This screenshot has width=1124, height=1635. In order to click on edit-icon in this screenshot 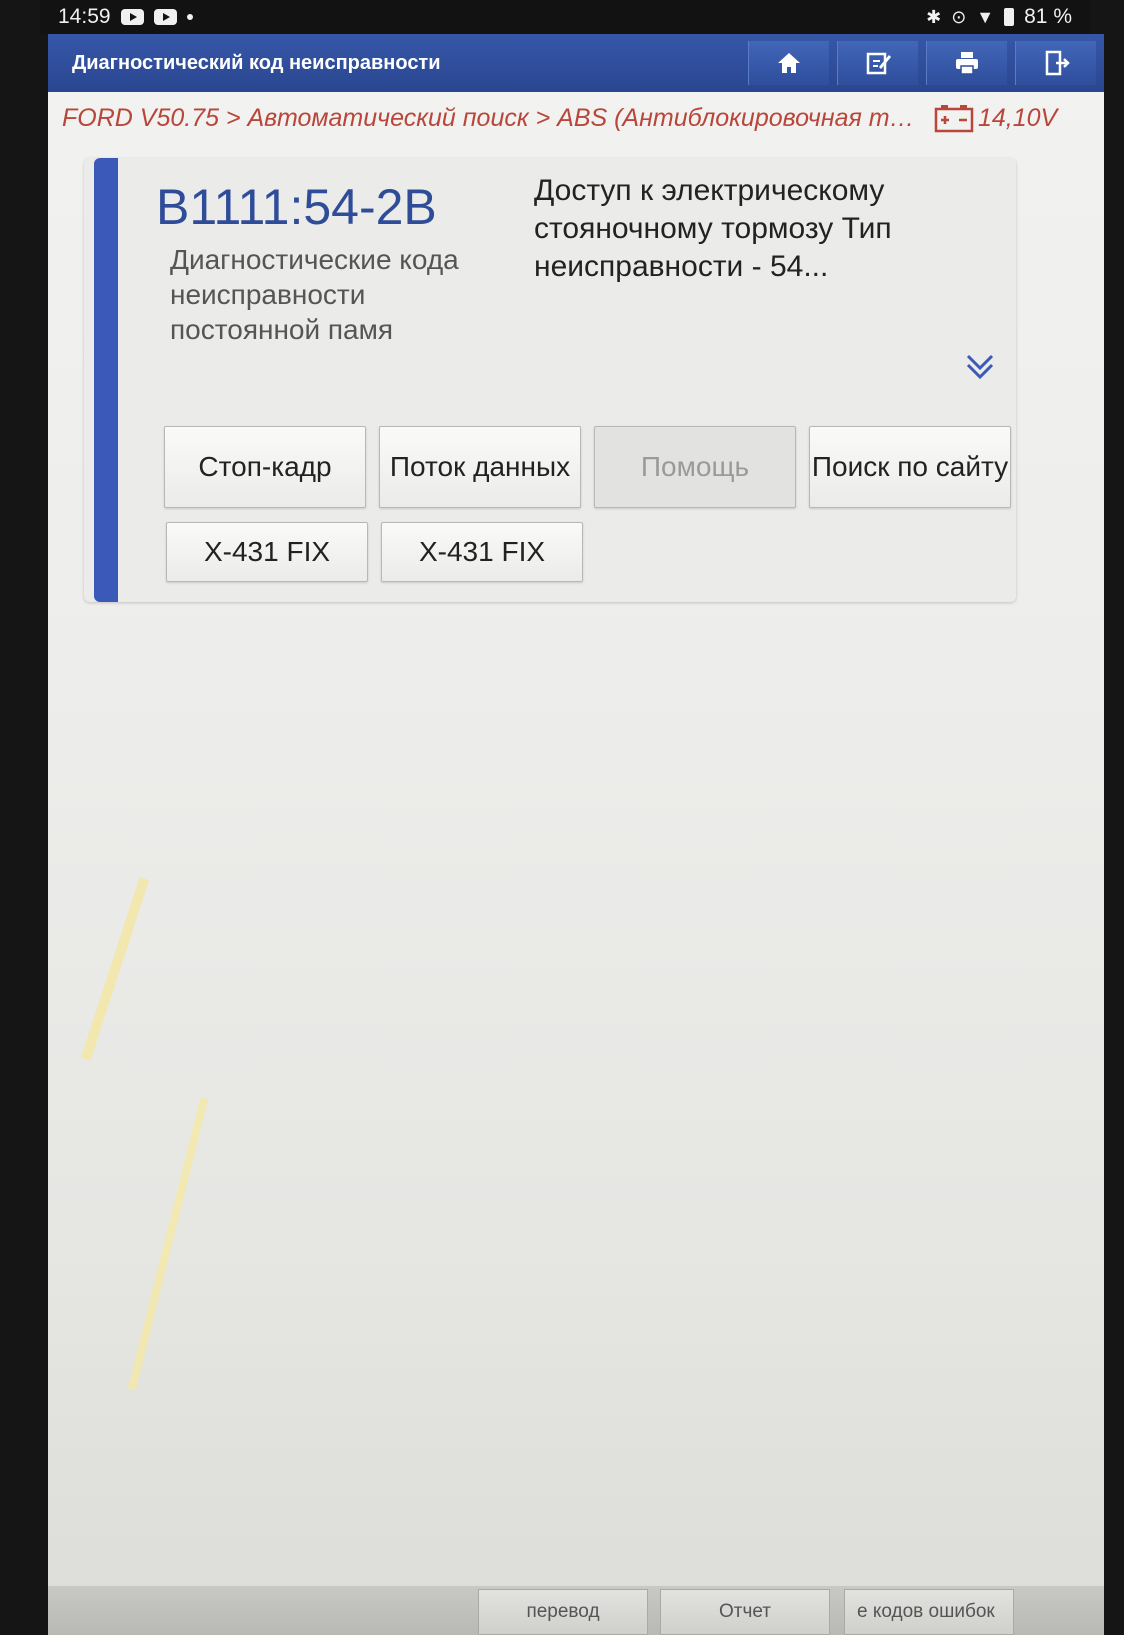, I will do `click(878, 63)`.